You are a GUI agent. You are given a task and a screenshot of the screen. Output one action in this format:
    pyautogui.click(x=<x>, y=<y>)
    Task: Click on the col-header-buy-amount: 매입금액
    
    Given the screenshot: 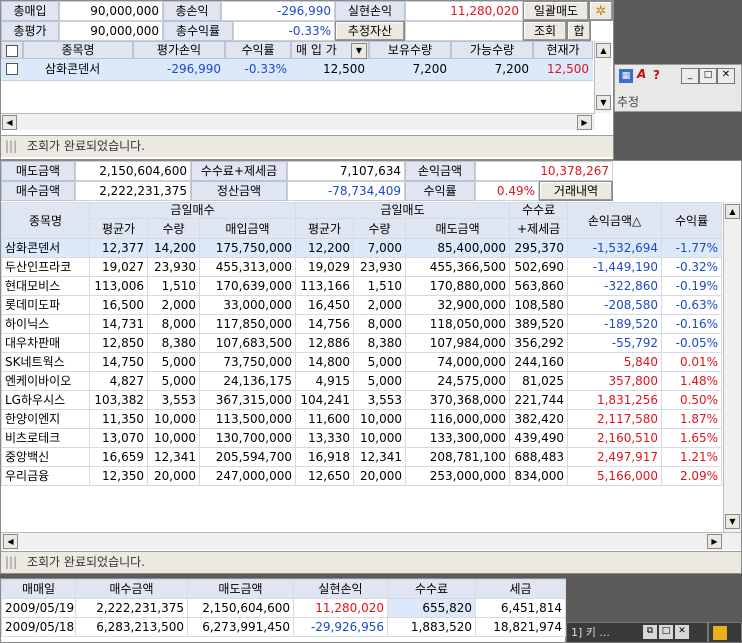 What is the action you would take?
    pyautogui.click(x=247, y=228)
    